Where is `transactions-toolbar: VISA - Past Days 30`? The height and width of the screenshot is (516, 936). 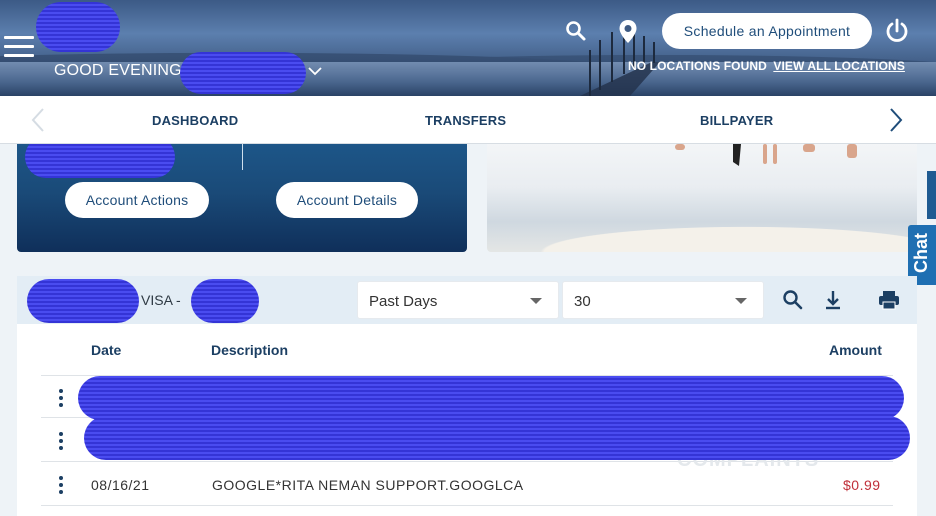 transactions-toolbar: VISA - Past Days 30 is located at coordinates (467, 300).